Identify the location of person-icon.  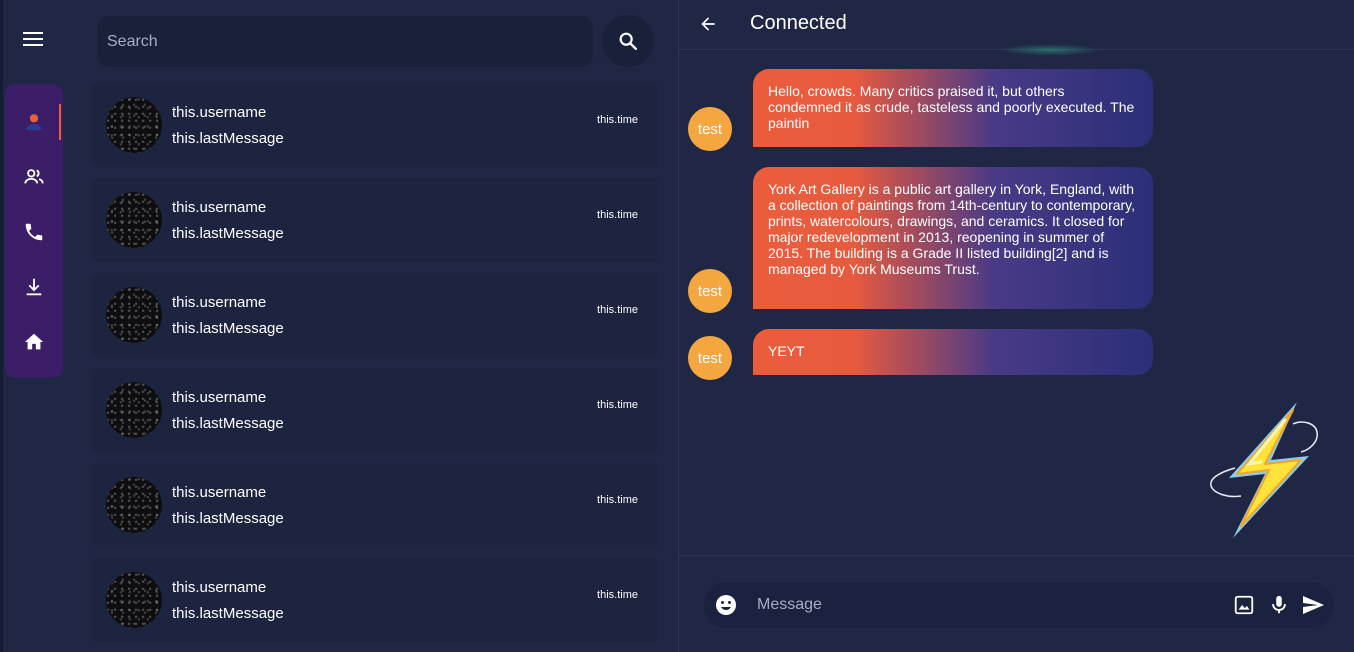
(34, 122).